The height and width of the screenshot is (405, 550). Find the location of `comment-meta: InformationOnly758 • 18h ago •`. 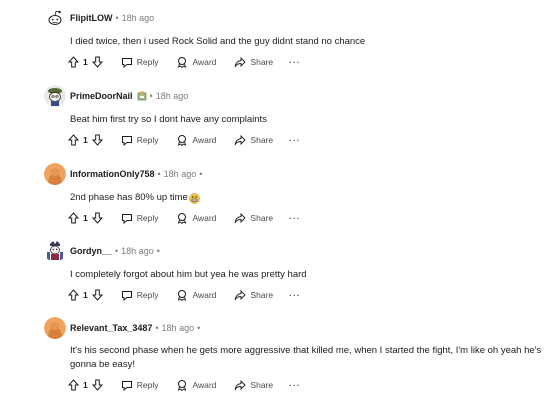

comment-meta: InformationOnly758 • 18h ago • is located at coordinates (137, 174).